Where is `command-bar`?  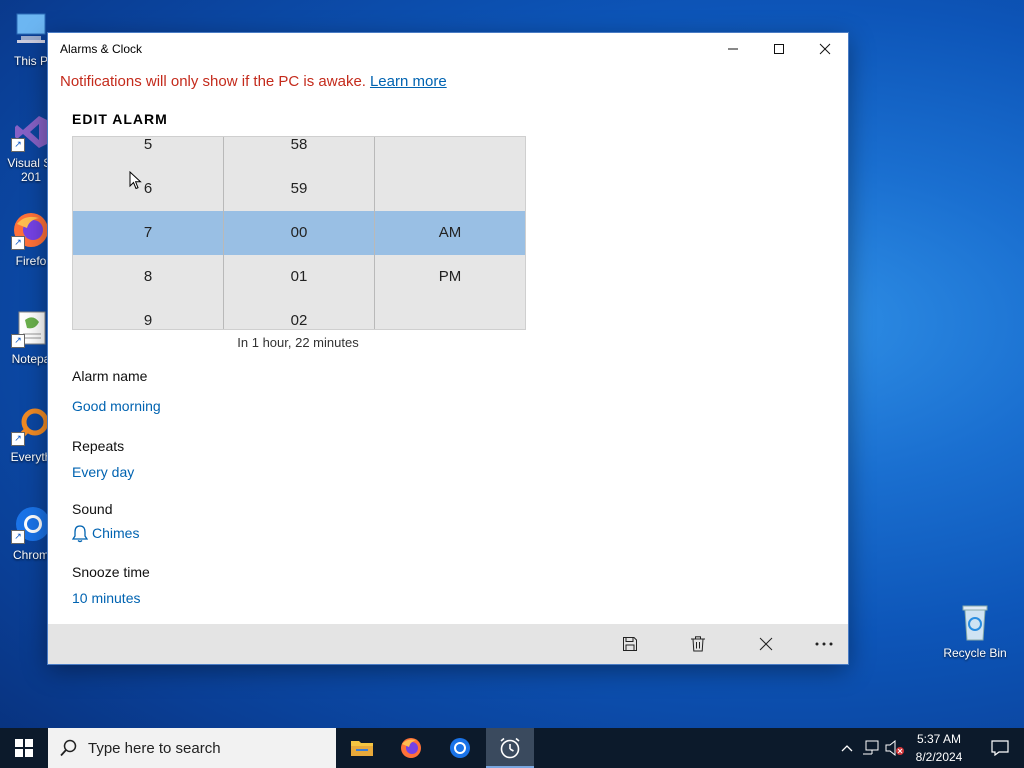
command-bar is located at coordinates (448, 644).